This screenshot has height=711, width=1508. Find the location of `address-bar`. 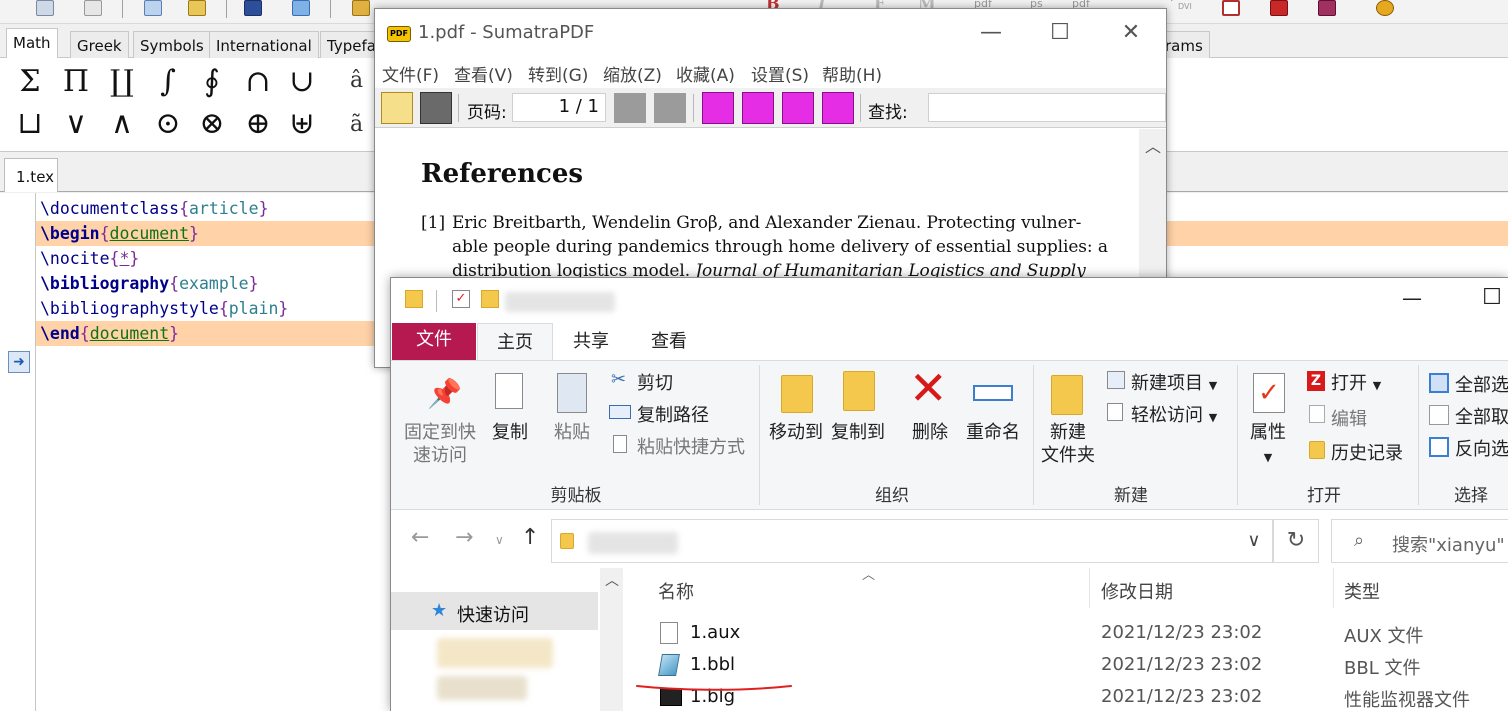

address-bar is located at coordinates (912, 541).